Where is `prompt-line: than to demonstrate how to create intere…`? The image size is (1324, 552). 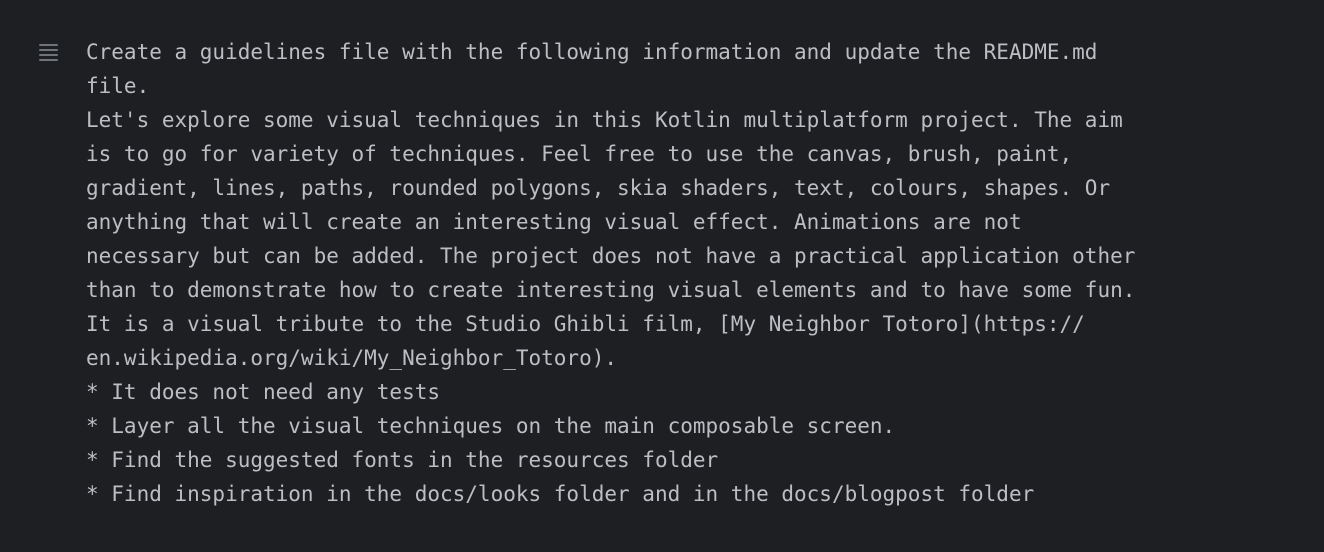 prompt-line: than to demonstrate how to create intere… is located at coordinates (611, 290).